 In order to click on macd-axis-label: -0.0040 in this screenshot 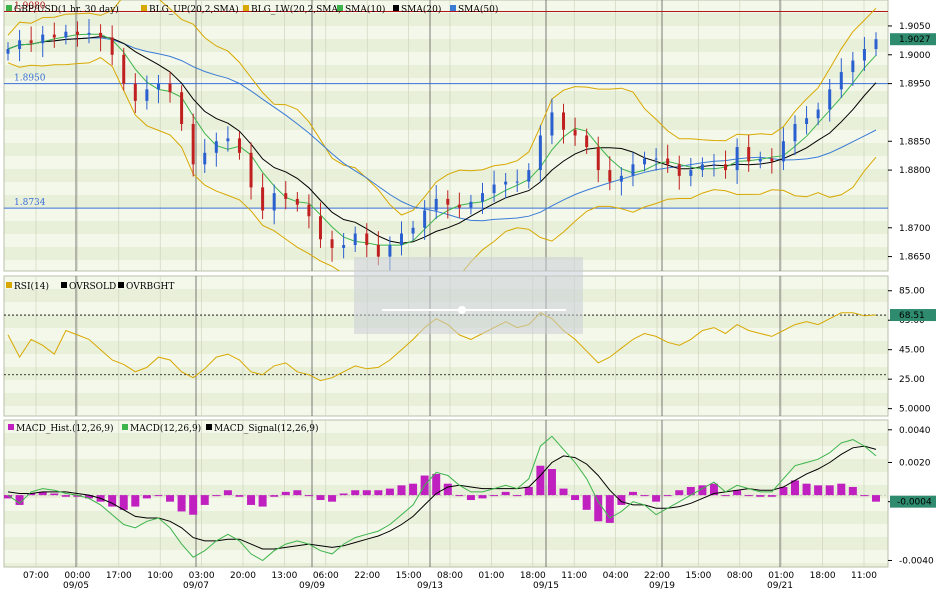, I will do `click(916, 561)`.